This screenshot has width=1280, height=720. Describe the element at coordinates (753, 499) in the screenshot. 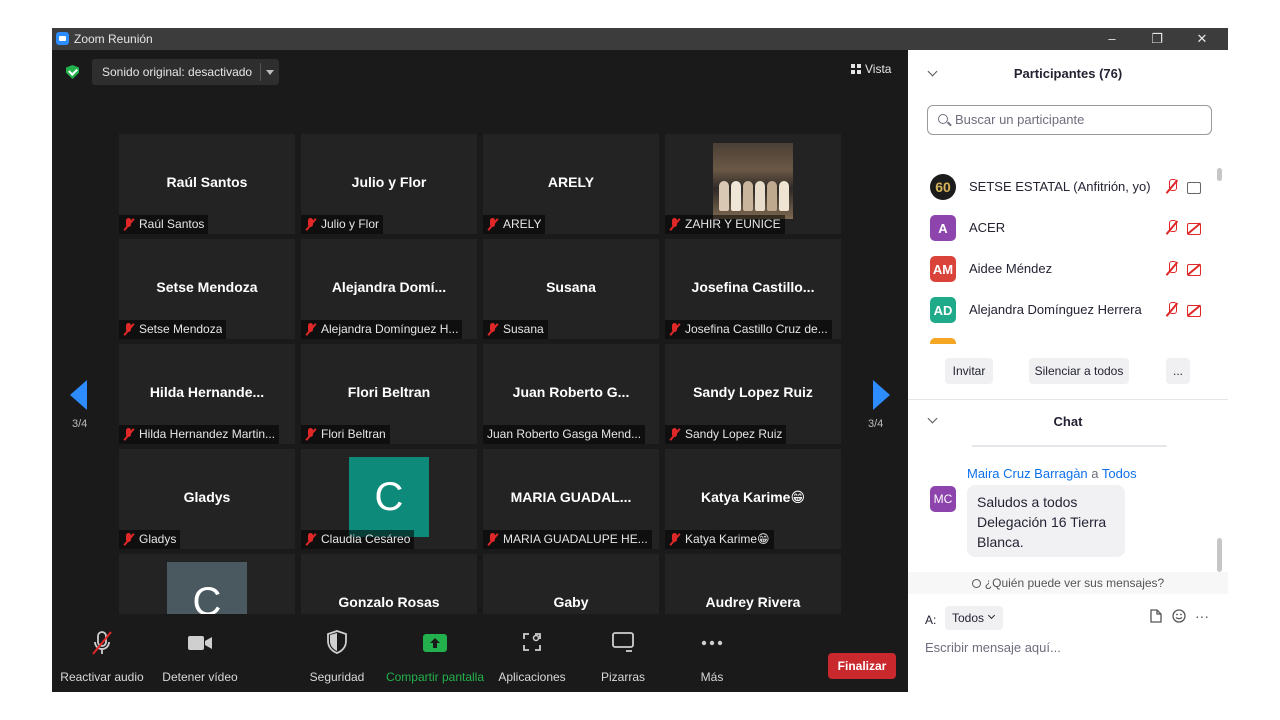

I see `video-tile: Katya Karime😁 Katya Karime😁` at that location.